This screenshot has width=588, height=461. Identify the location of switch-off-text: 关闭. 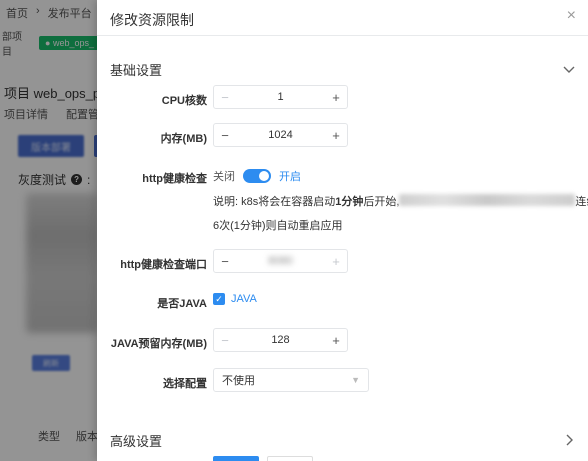
(224, 177).